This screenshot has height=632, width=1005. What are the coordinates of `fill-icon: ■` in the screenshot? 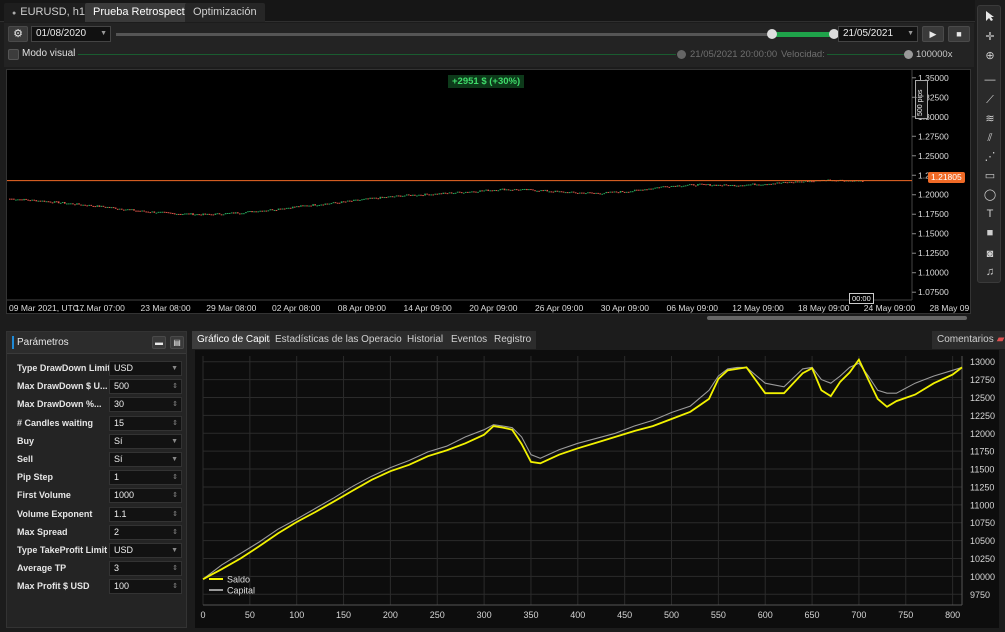 It's located at (990, 233).